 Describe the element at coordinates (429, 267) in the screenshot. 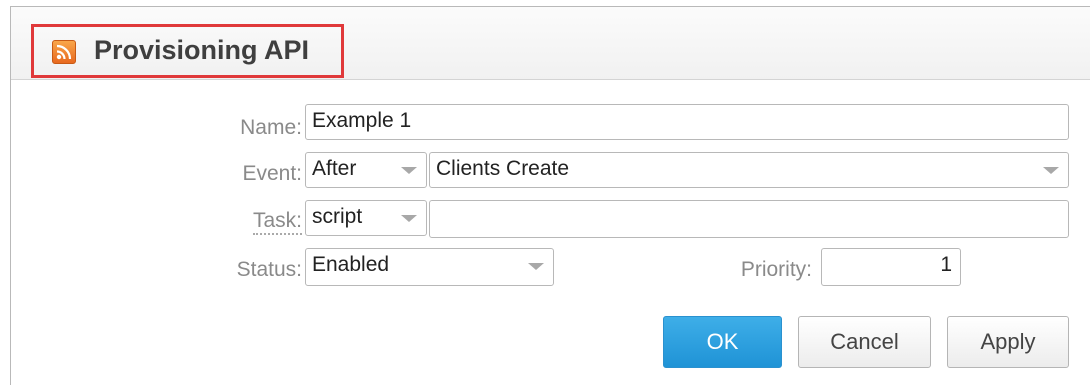

I see `status-select: Enabled` at that location.